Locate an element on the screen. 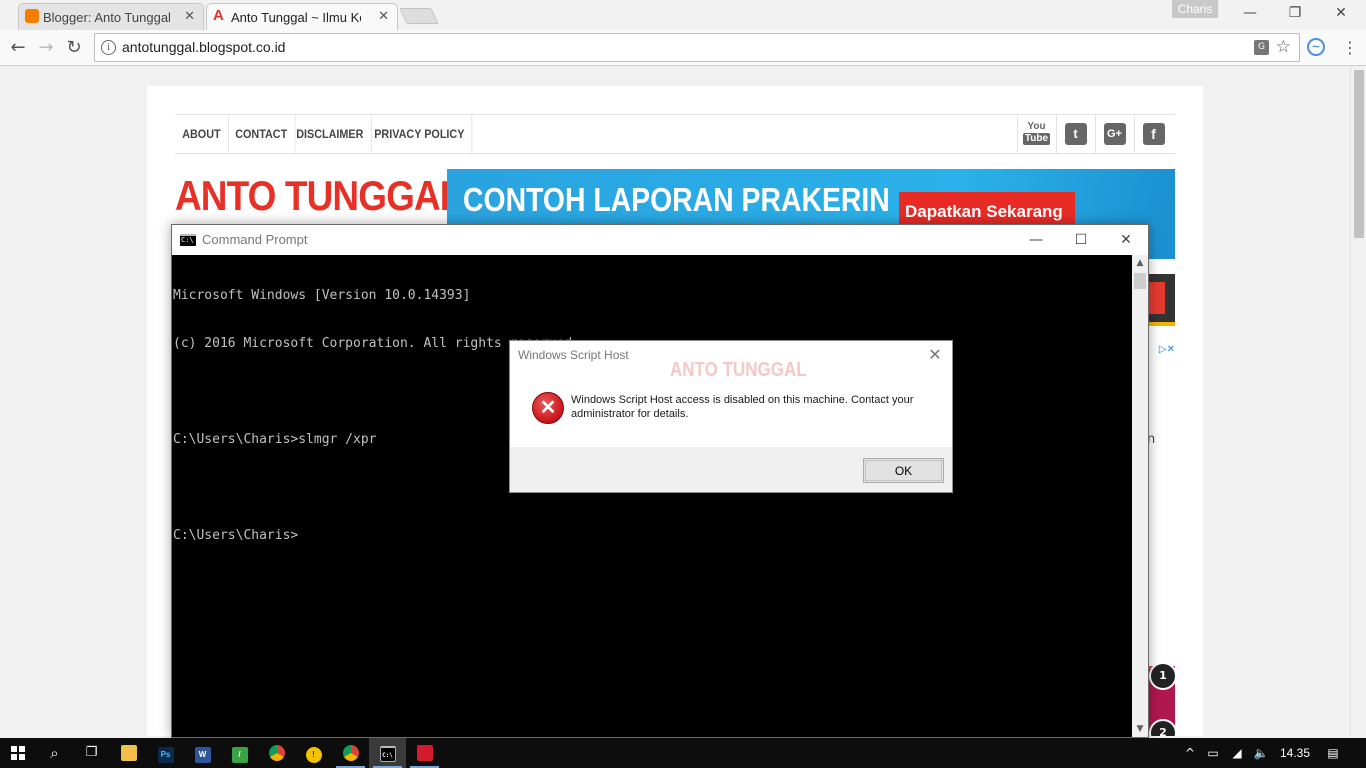 The image size is (1366, 768). nav-contact: CONTACT is located at coordinates (262, 134).